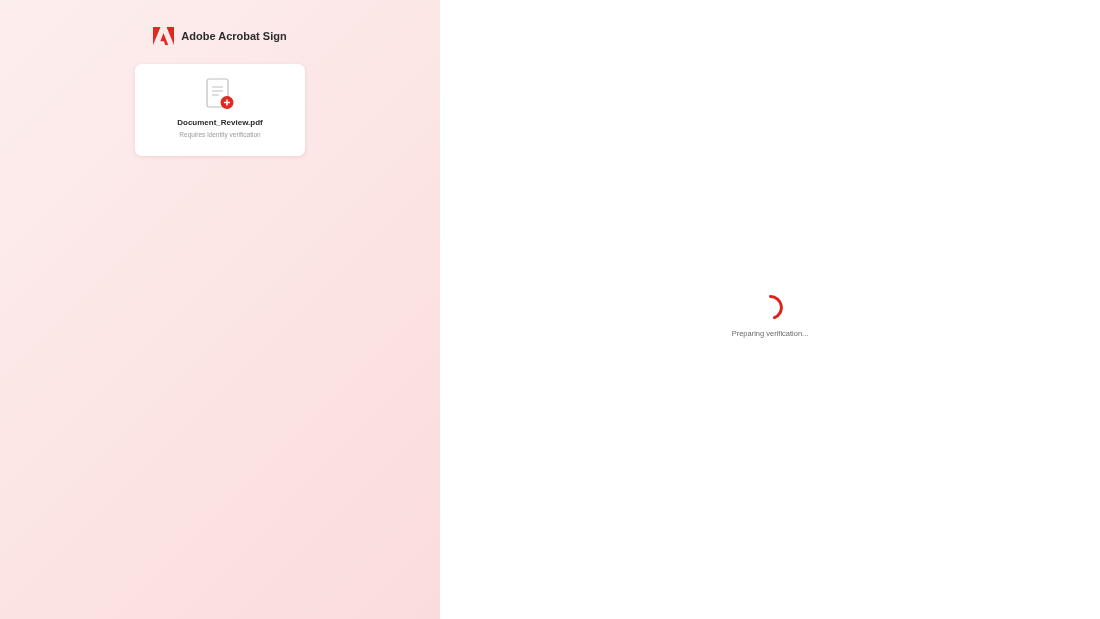 This screenshot has width=1100, height=619. What do you see at coordinates (220, 122) in the screenshot?
I see `file-name: Document_Review.pdf` at bounding box center [220, 122].